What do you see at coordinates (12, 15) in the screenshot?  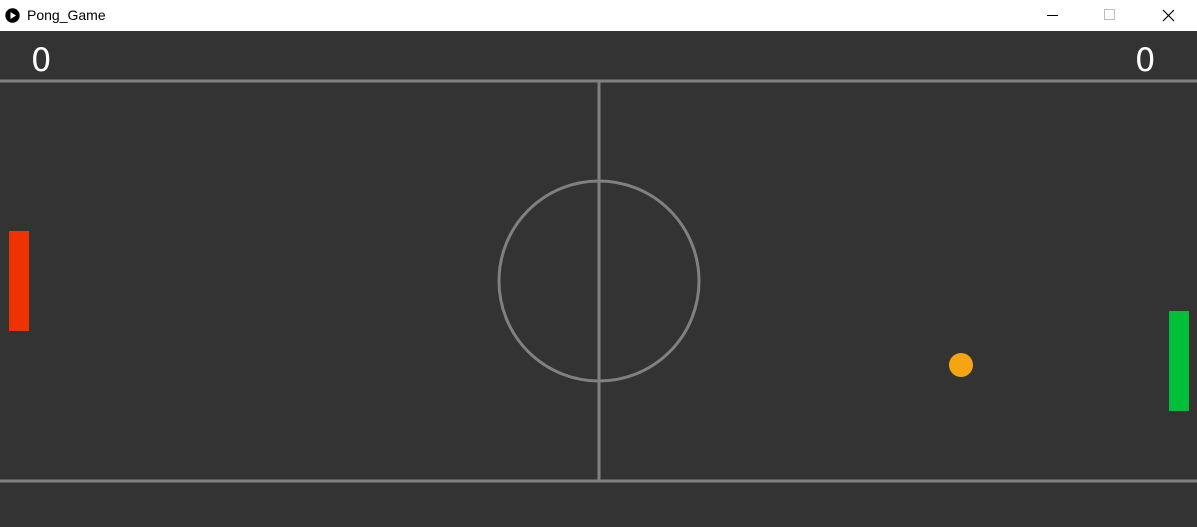 I see `play-circle-icon` at bounding box center [12, 15].